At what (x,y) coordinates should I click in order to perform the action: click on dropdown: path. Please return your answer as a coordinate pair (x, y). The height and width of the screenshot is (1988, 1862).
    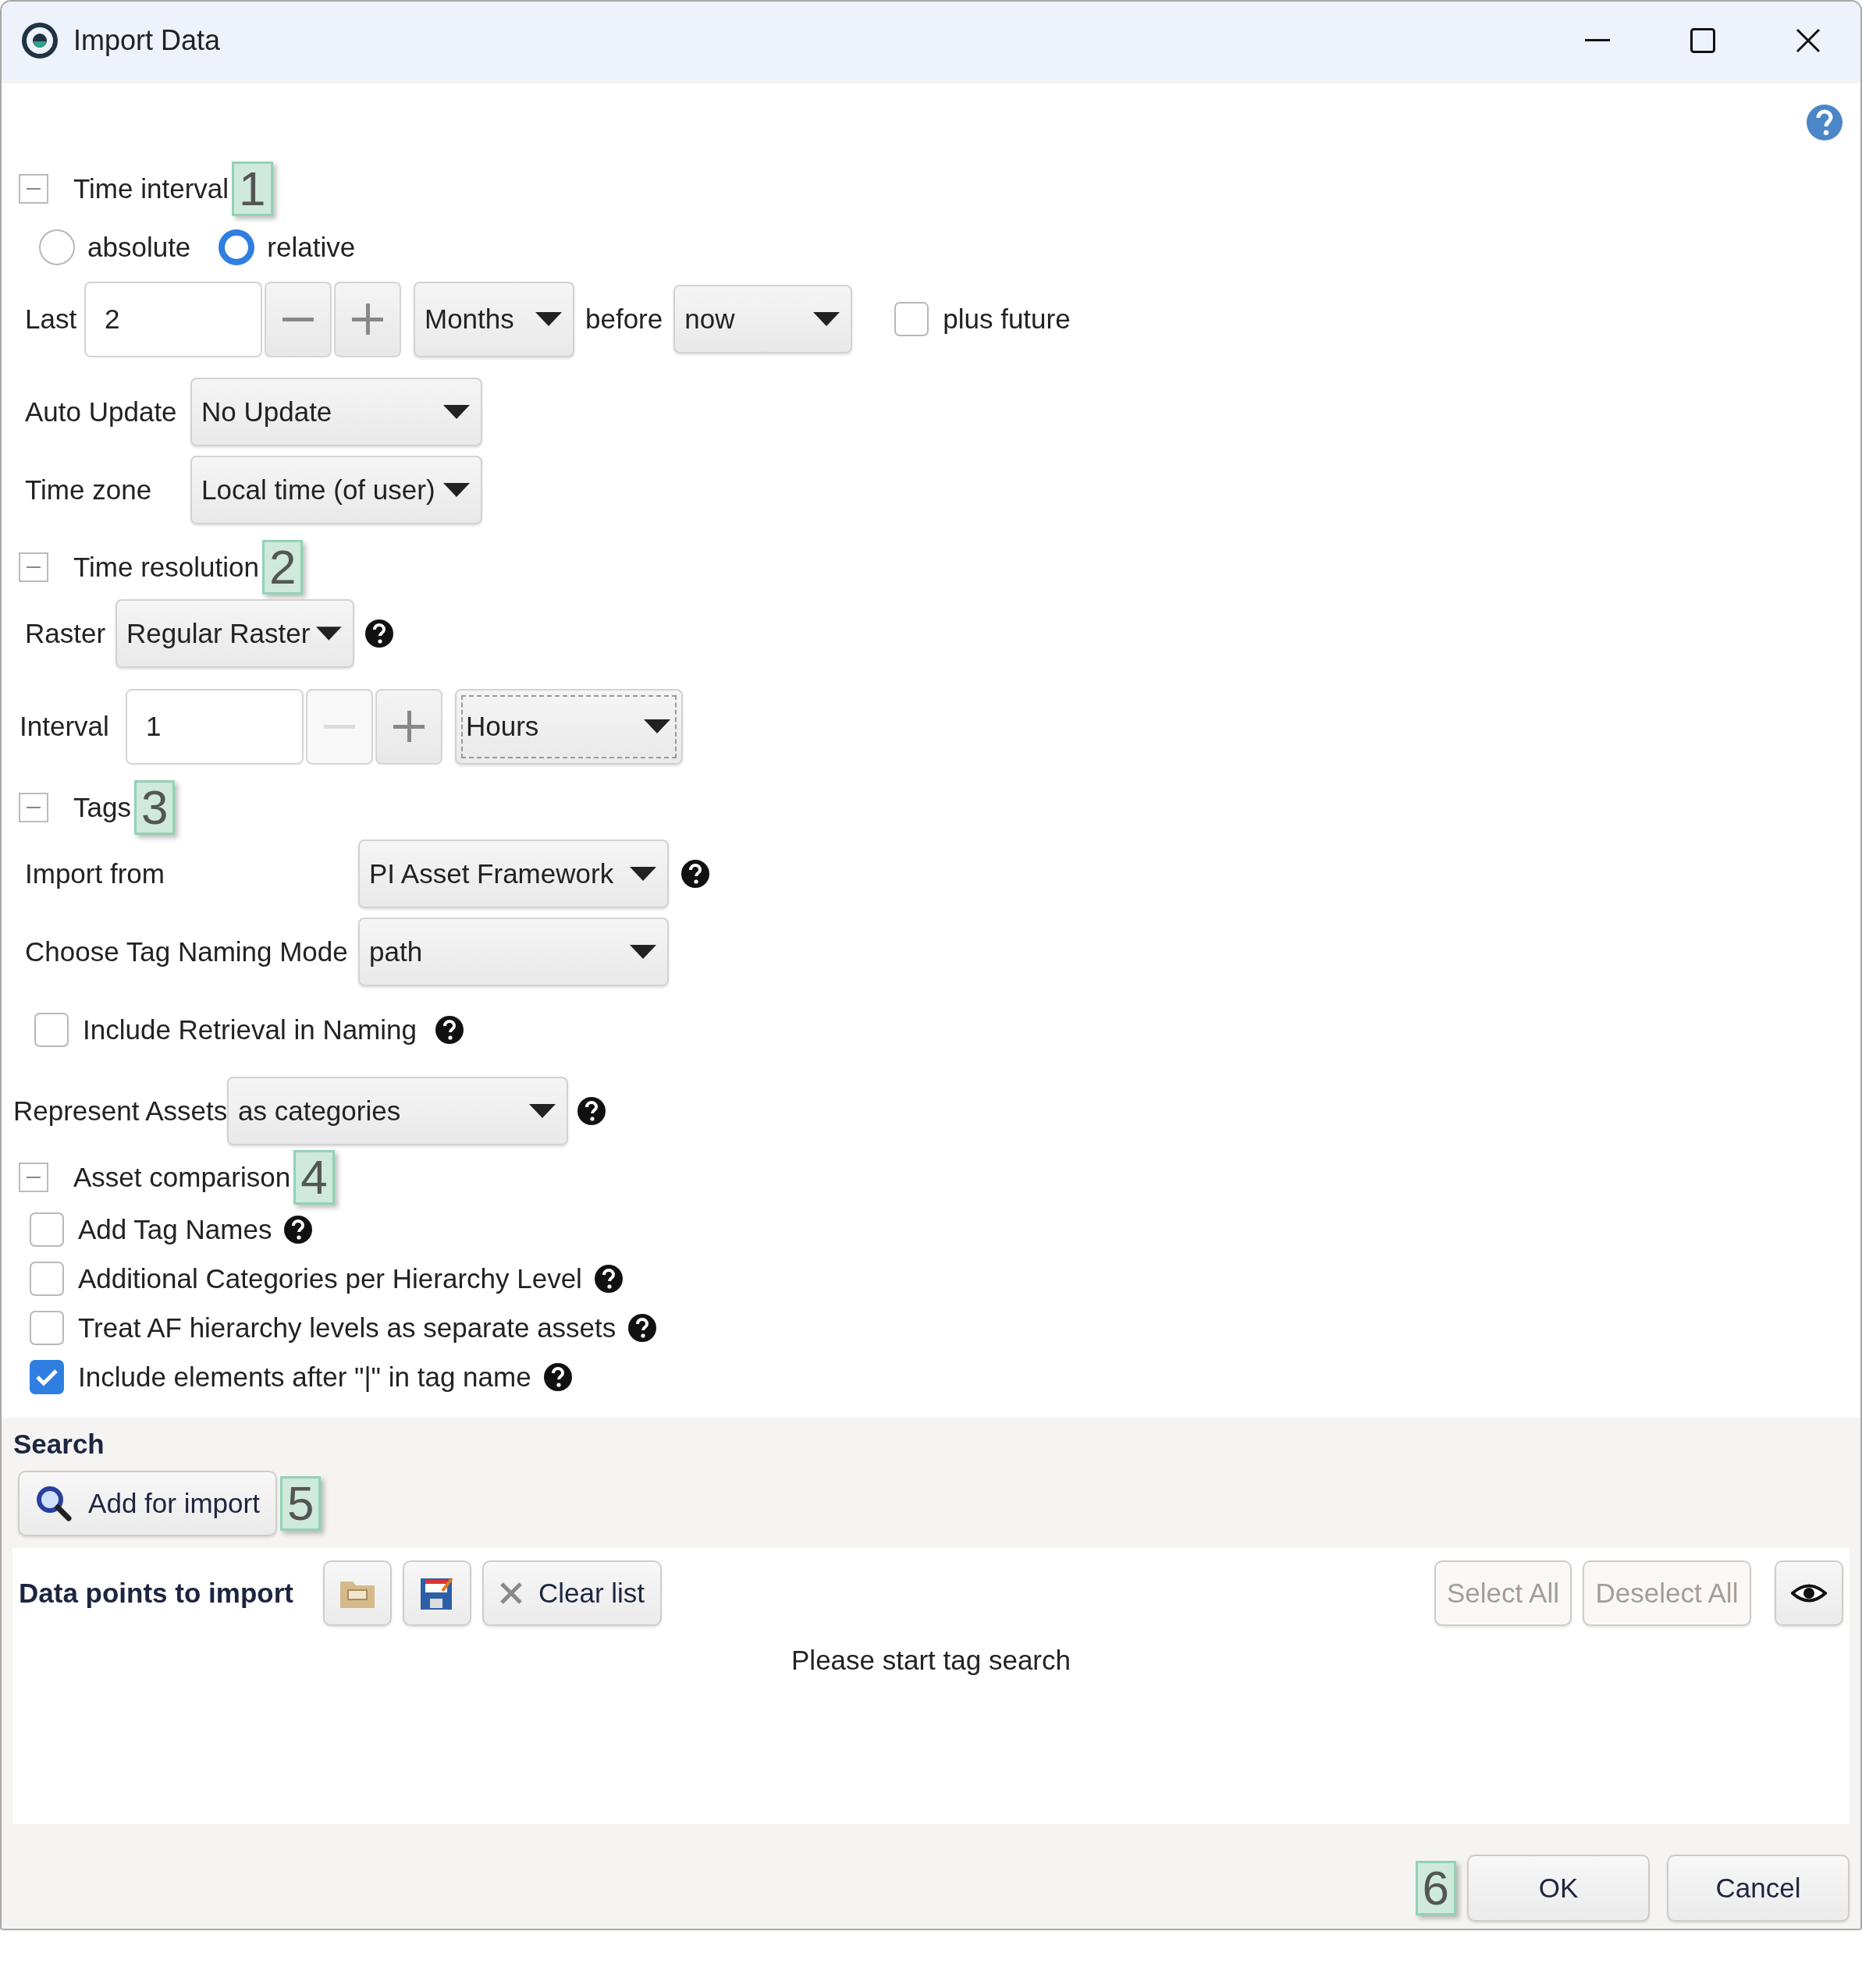
    Looking at the image, I should click on (513, 952).